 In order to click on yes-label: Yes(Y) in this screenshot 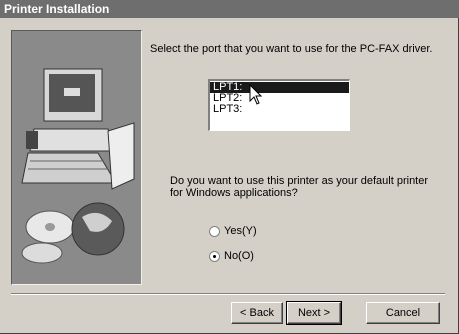, I will do `click(240, 231)`.